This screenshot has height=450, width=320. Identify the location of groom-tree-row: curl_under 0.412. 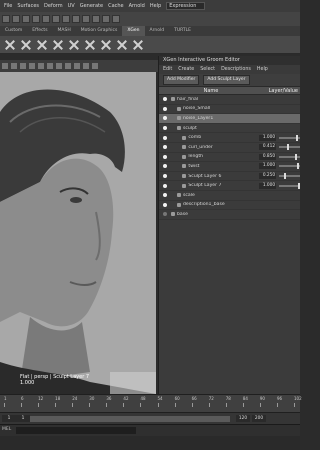
(229, 148).